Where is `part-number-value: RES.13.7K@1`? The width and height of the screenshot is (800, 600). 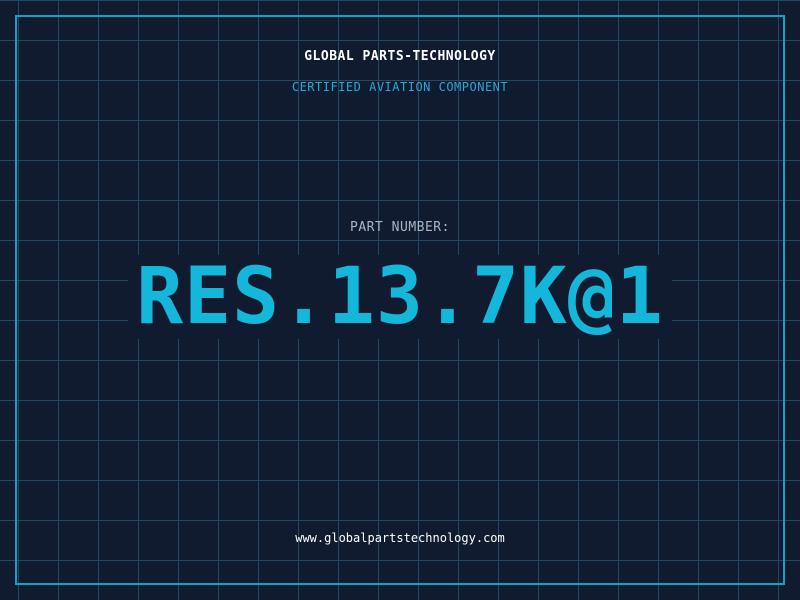
part-number-value: RES.13.7K@1 is located at coordinates (400, 297).